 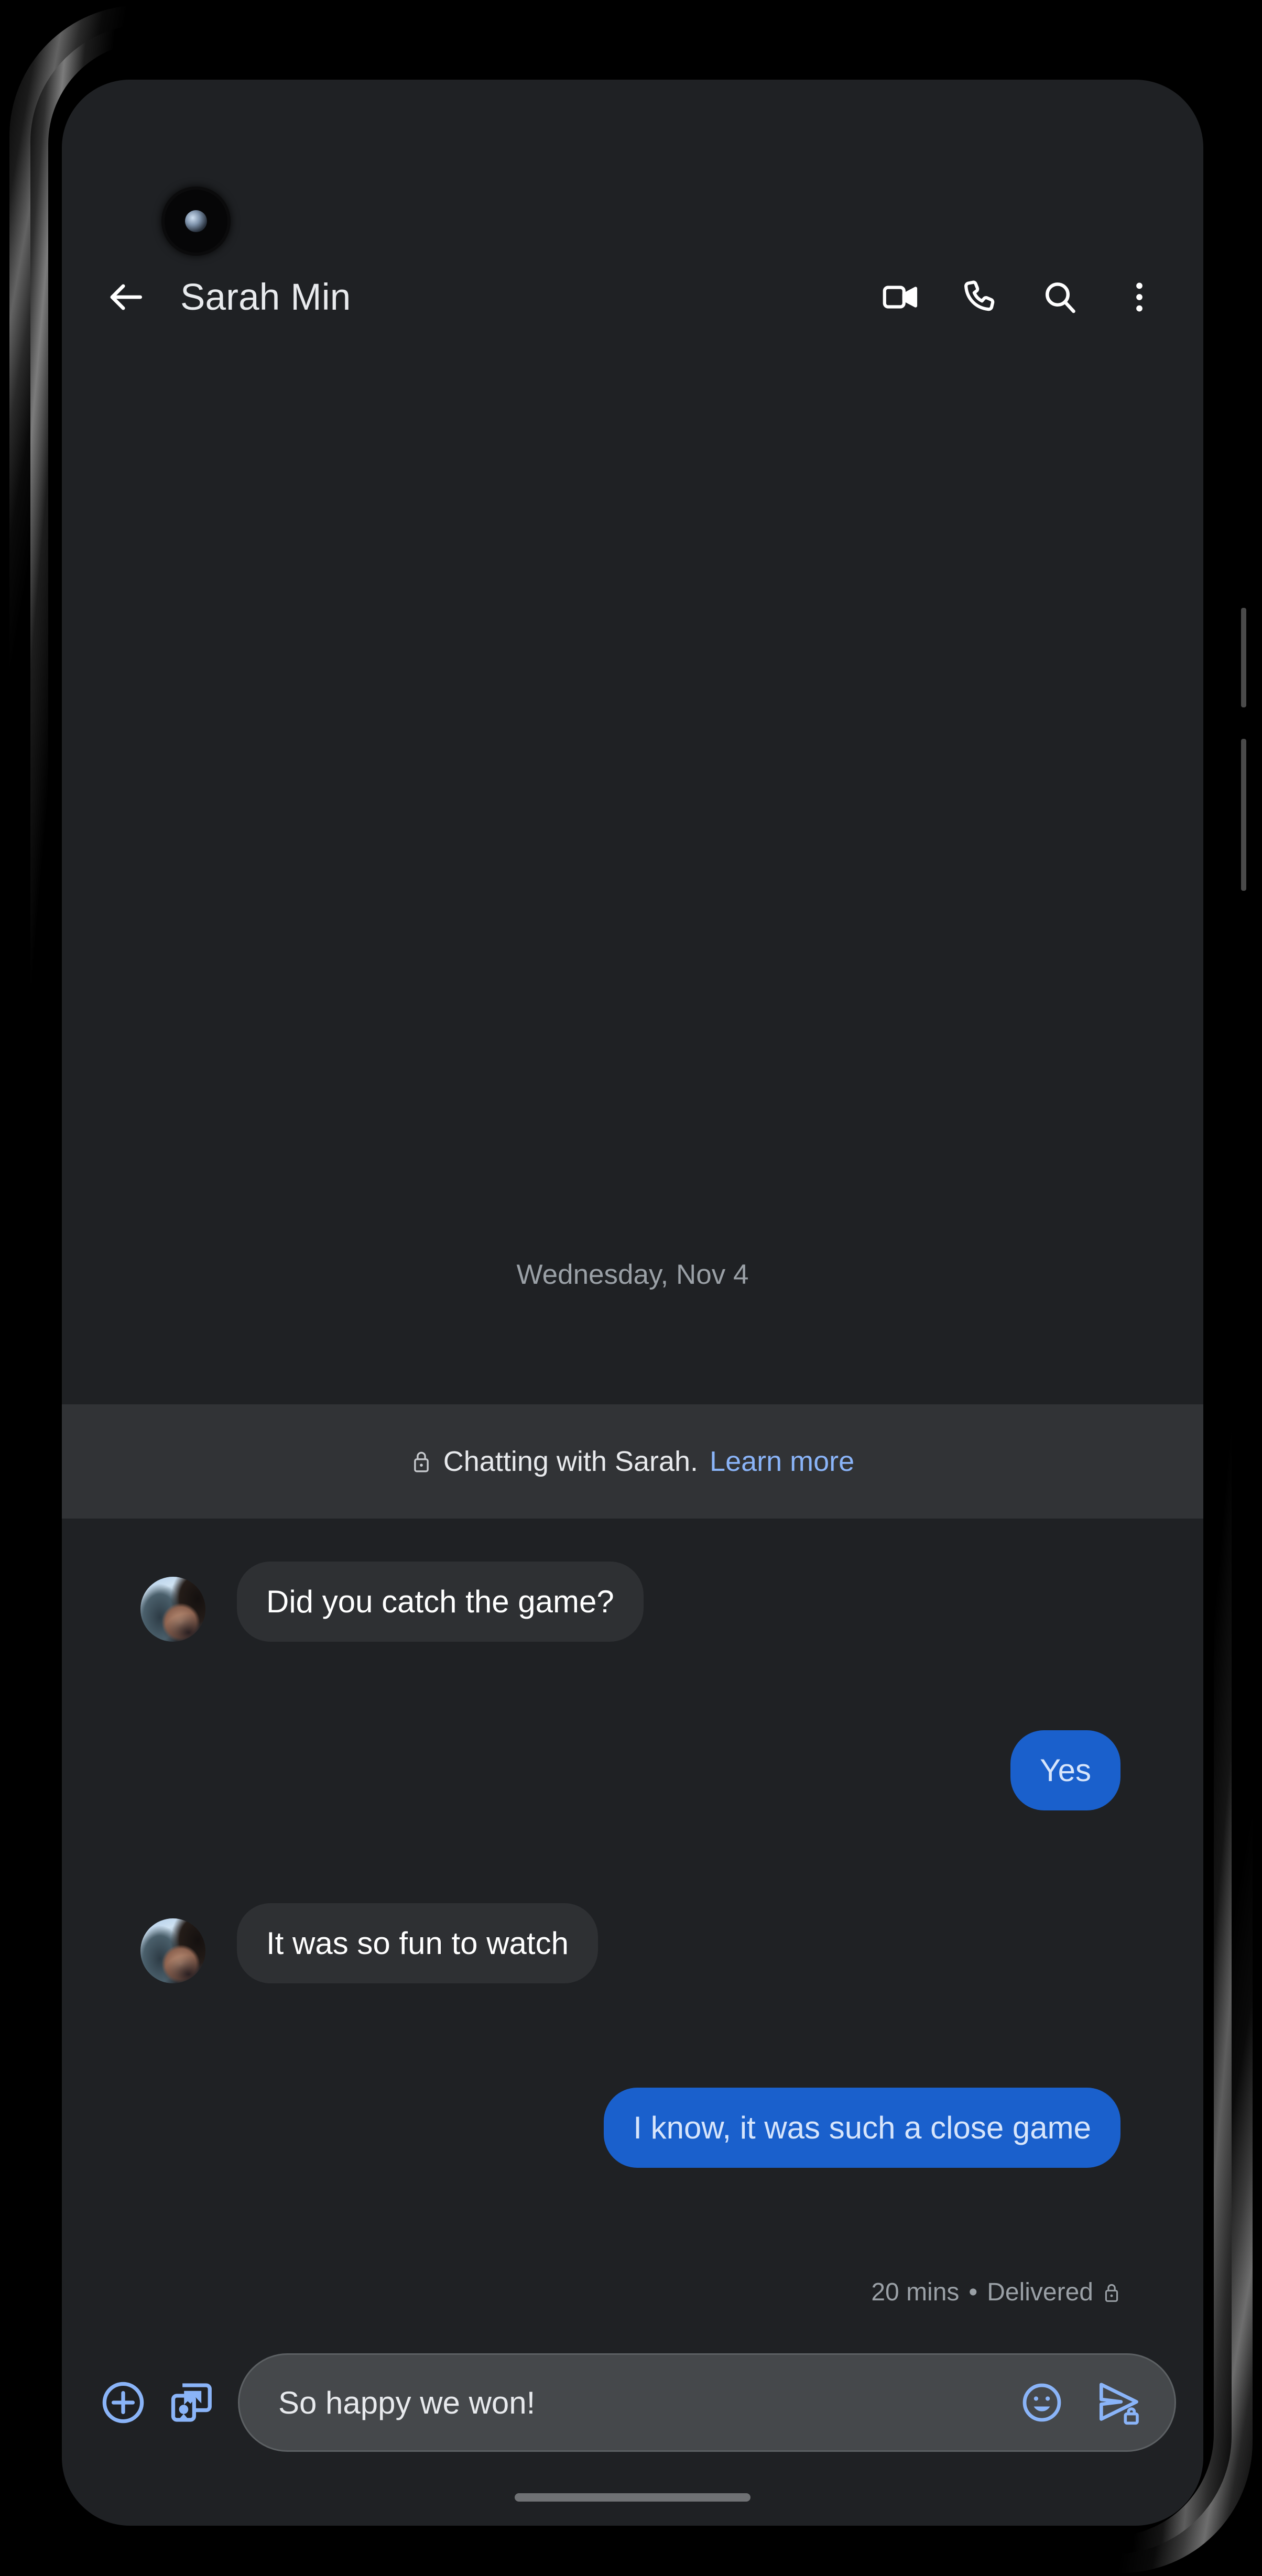 I want to click on status-badge: 20 mins • Delivered, so click(x=995, y=2292).